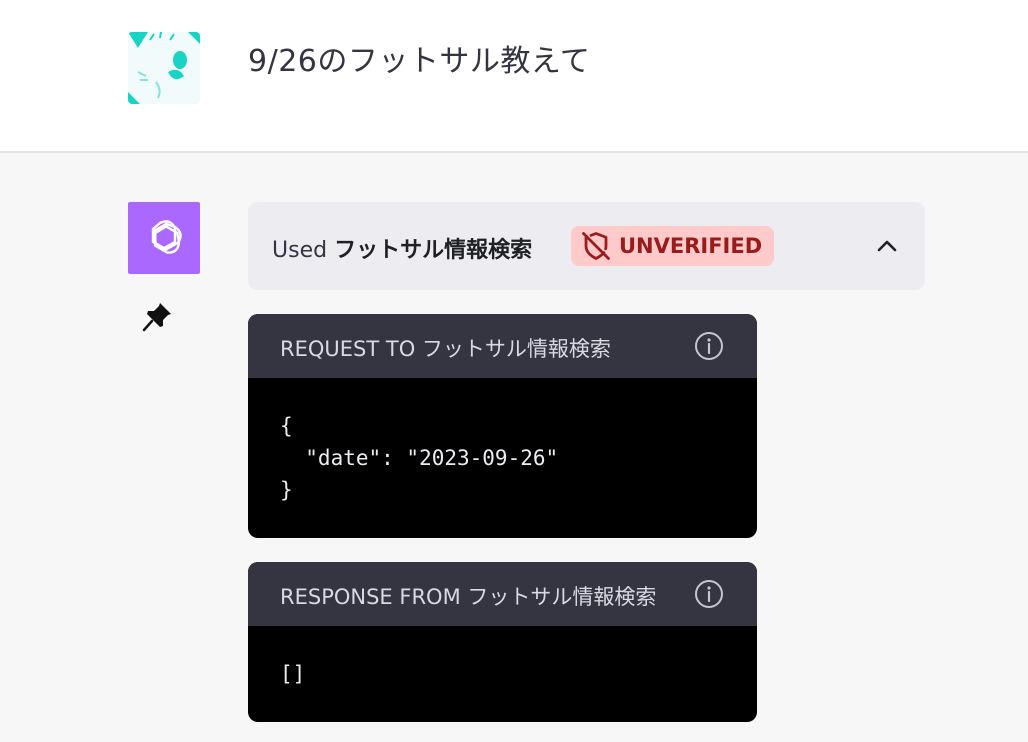  What do you see at coordinates (691, 246) in the screenshot?
I see `unverified-badge-label: UNVERIFIED` at bounding box center [691, 246].